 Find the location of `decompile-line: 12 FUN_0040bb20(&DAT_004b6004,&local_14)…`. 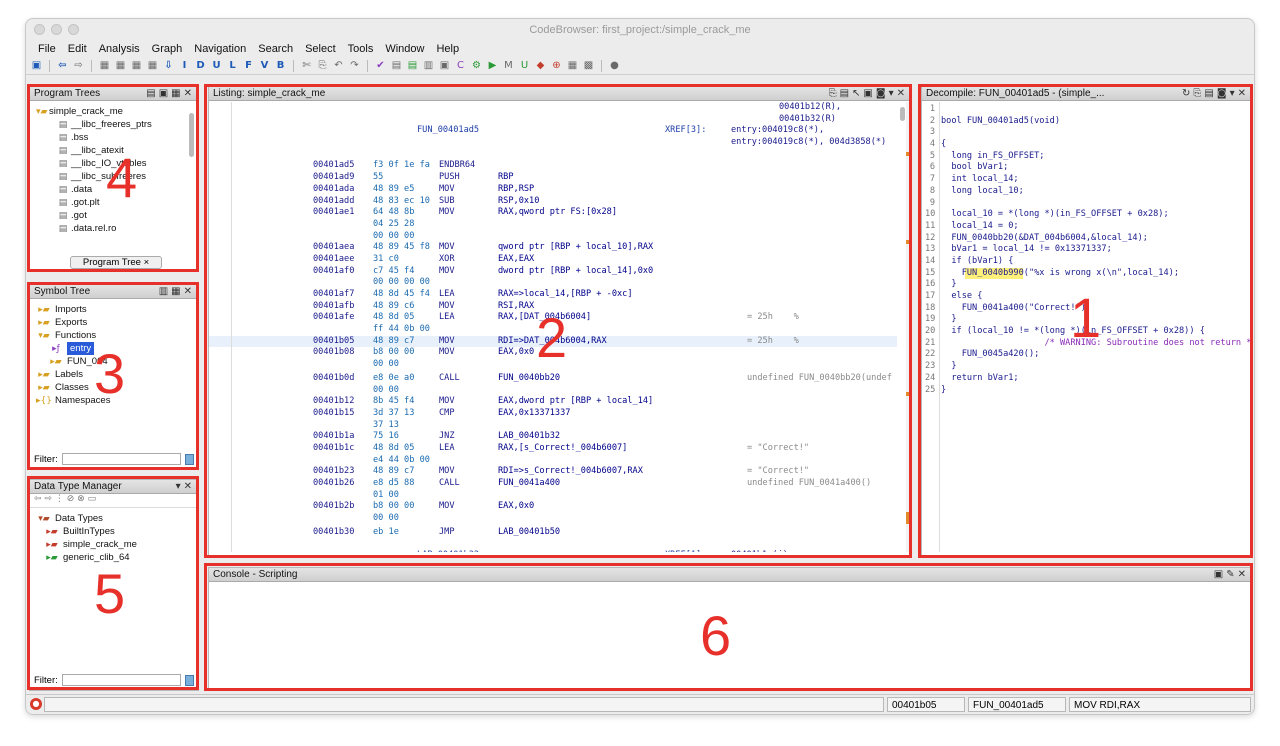

decompile-line: 12 FUN_0040bb20(&DAT_004b6004,&local_14)… is located at coordinates (1087, 239).